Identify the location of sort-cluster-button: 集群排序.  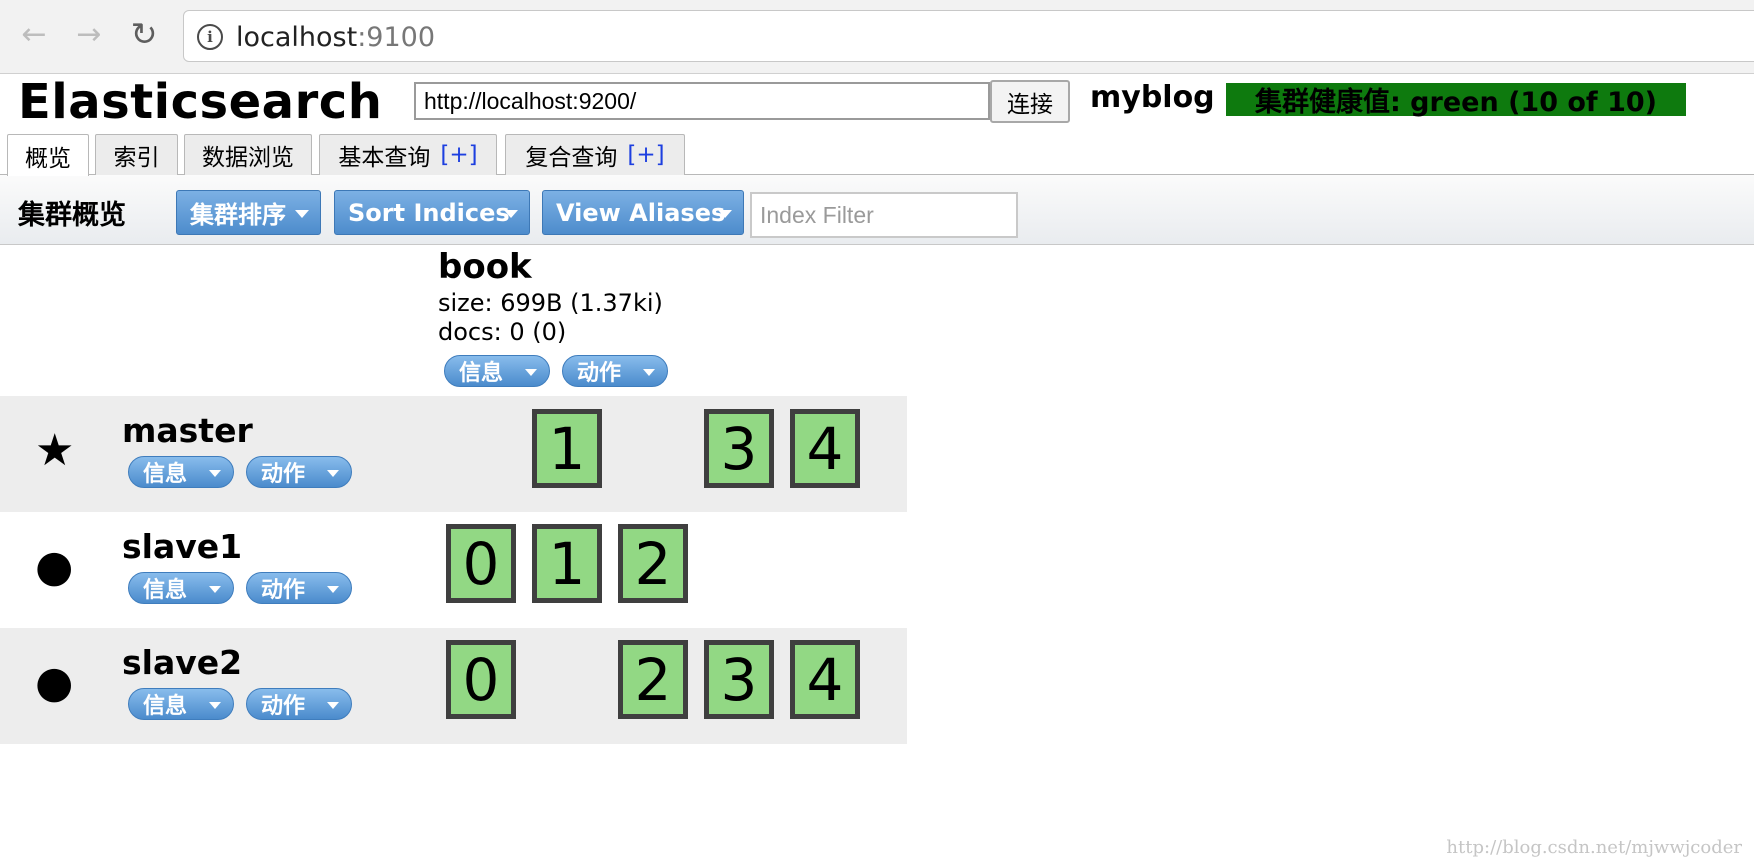
(248, 212).